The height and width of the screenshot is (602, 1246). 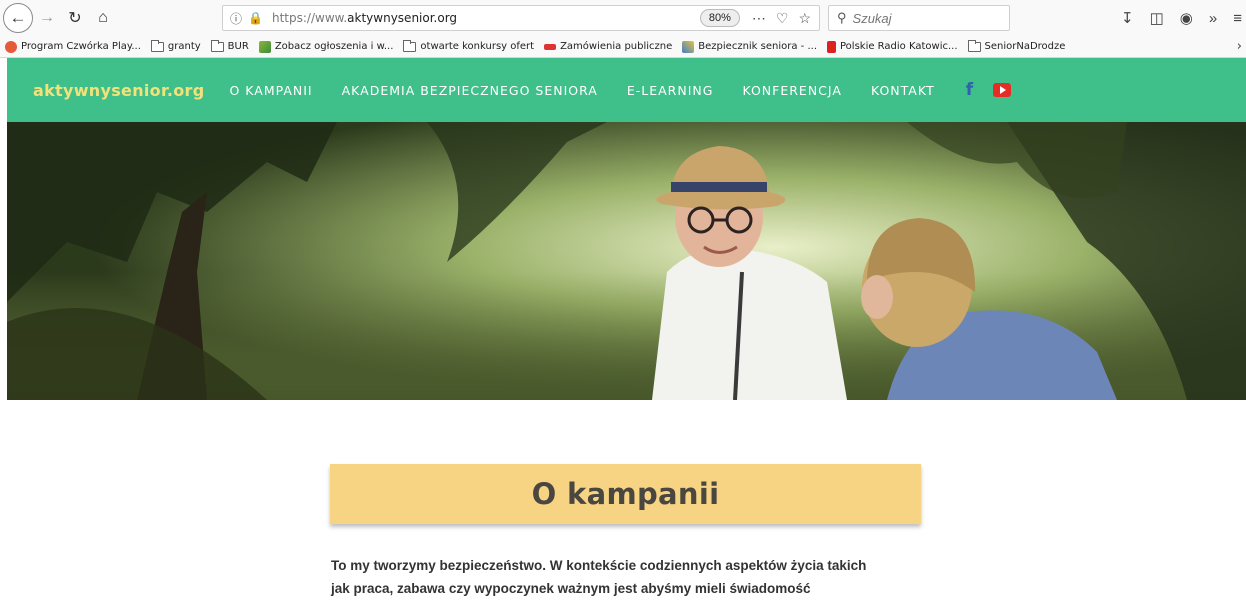 I want to click on bookmark-folder: SeniorNaDrodze, so click(x=1017, y=45).